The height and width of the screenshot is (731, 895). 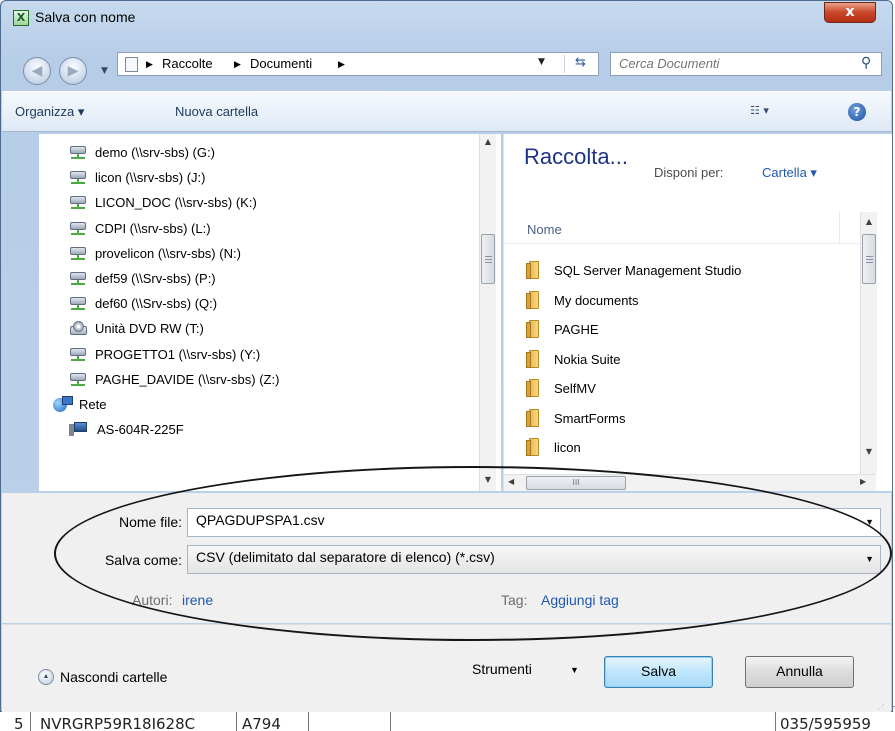 I want to click on list-item: PAGHE, so click(x=562, y=329).